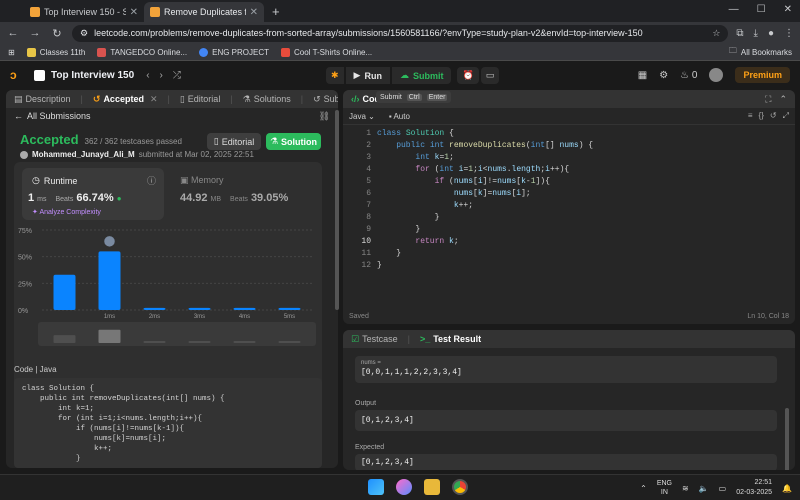  What do you see at coordinates (161, 75) in the screenshot?
I see `next-problem-icon: ›` at bounding box center [161, 75].